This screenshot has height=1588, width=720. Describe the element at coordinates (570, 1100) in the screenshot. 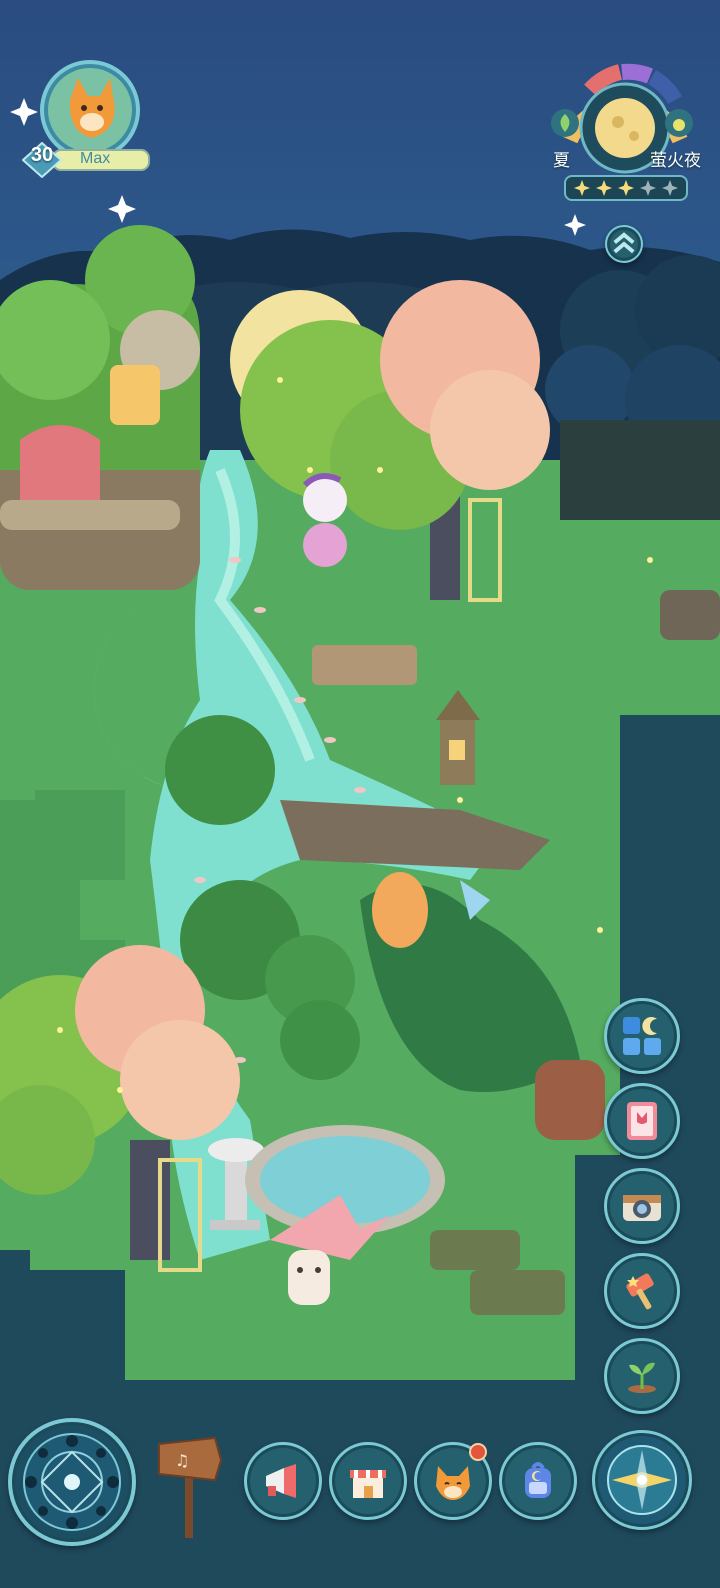

I see `flower-pot-right` at that location.